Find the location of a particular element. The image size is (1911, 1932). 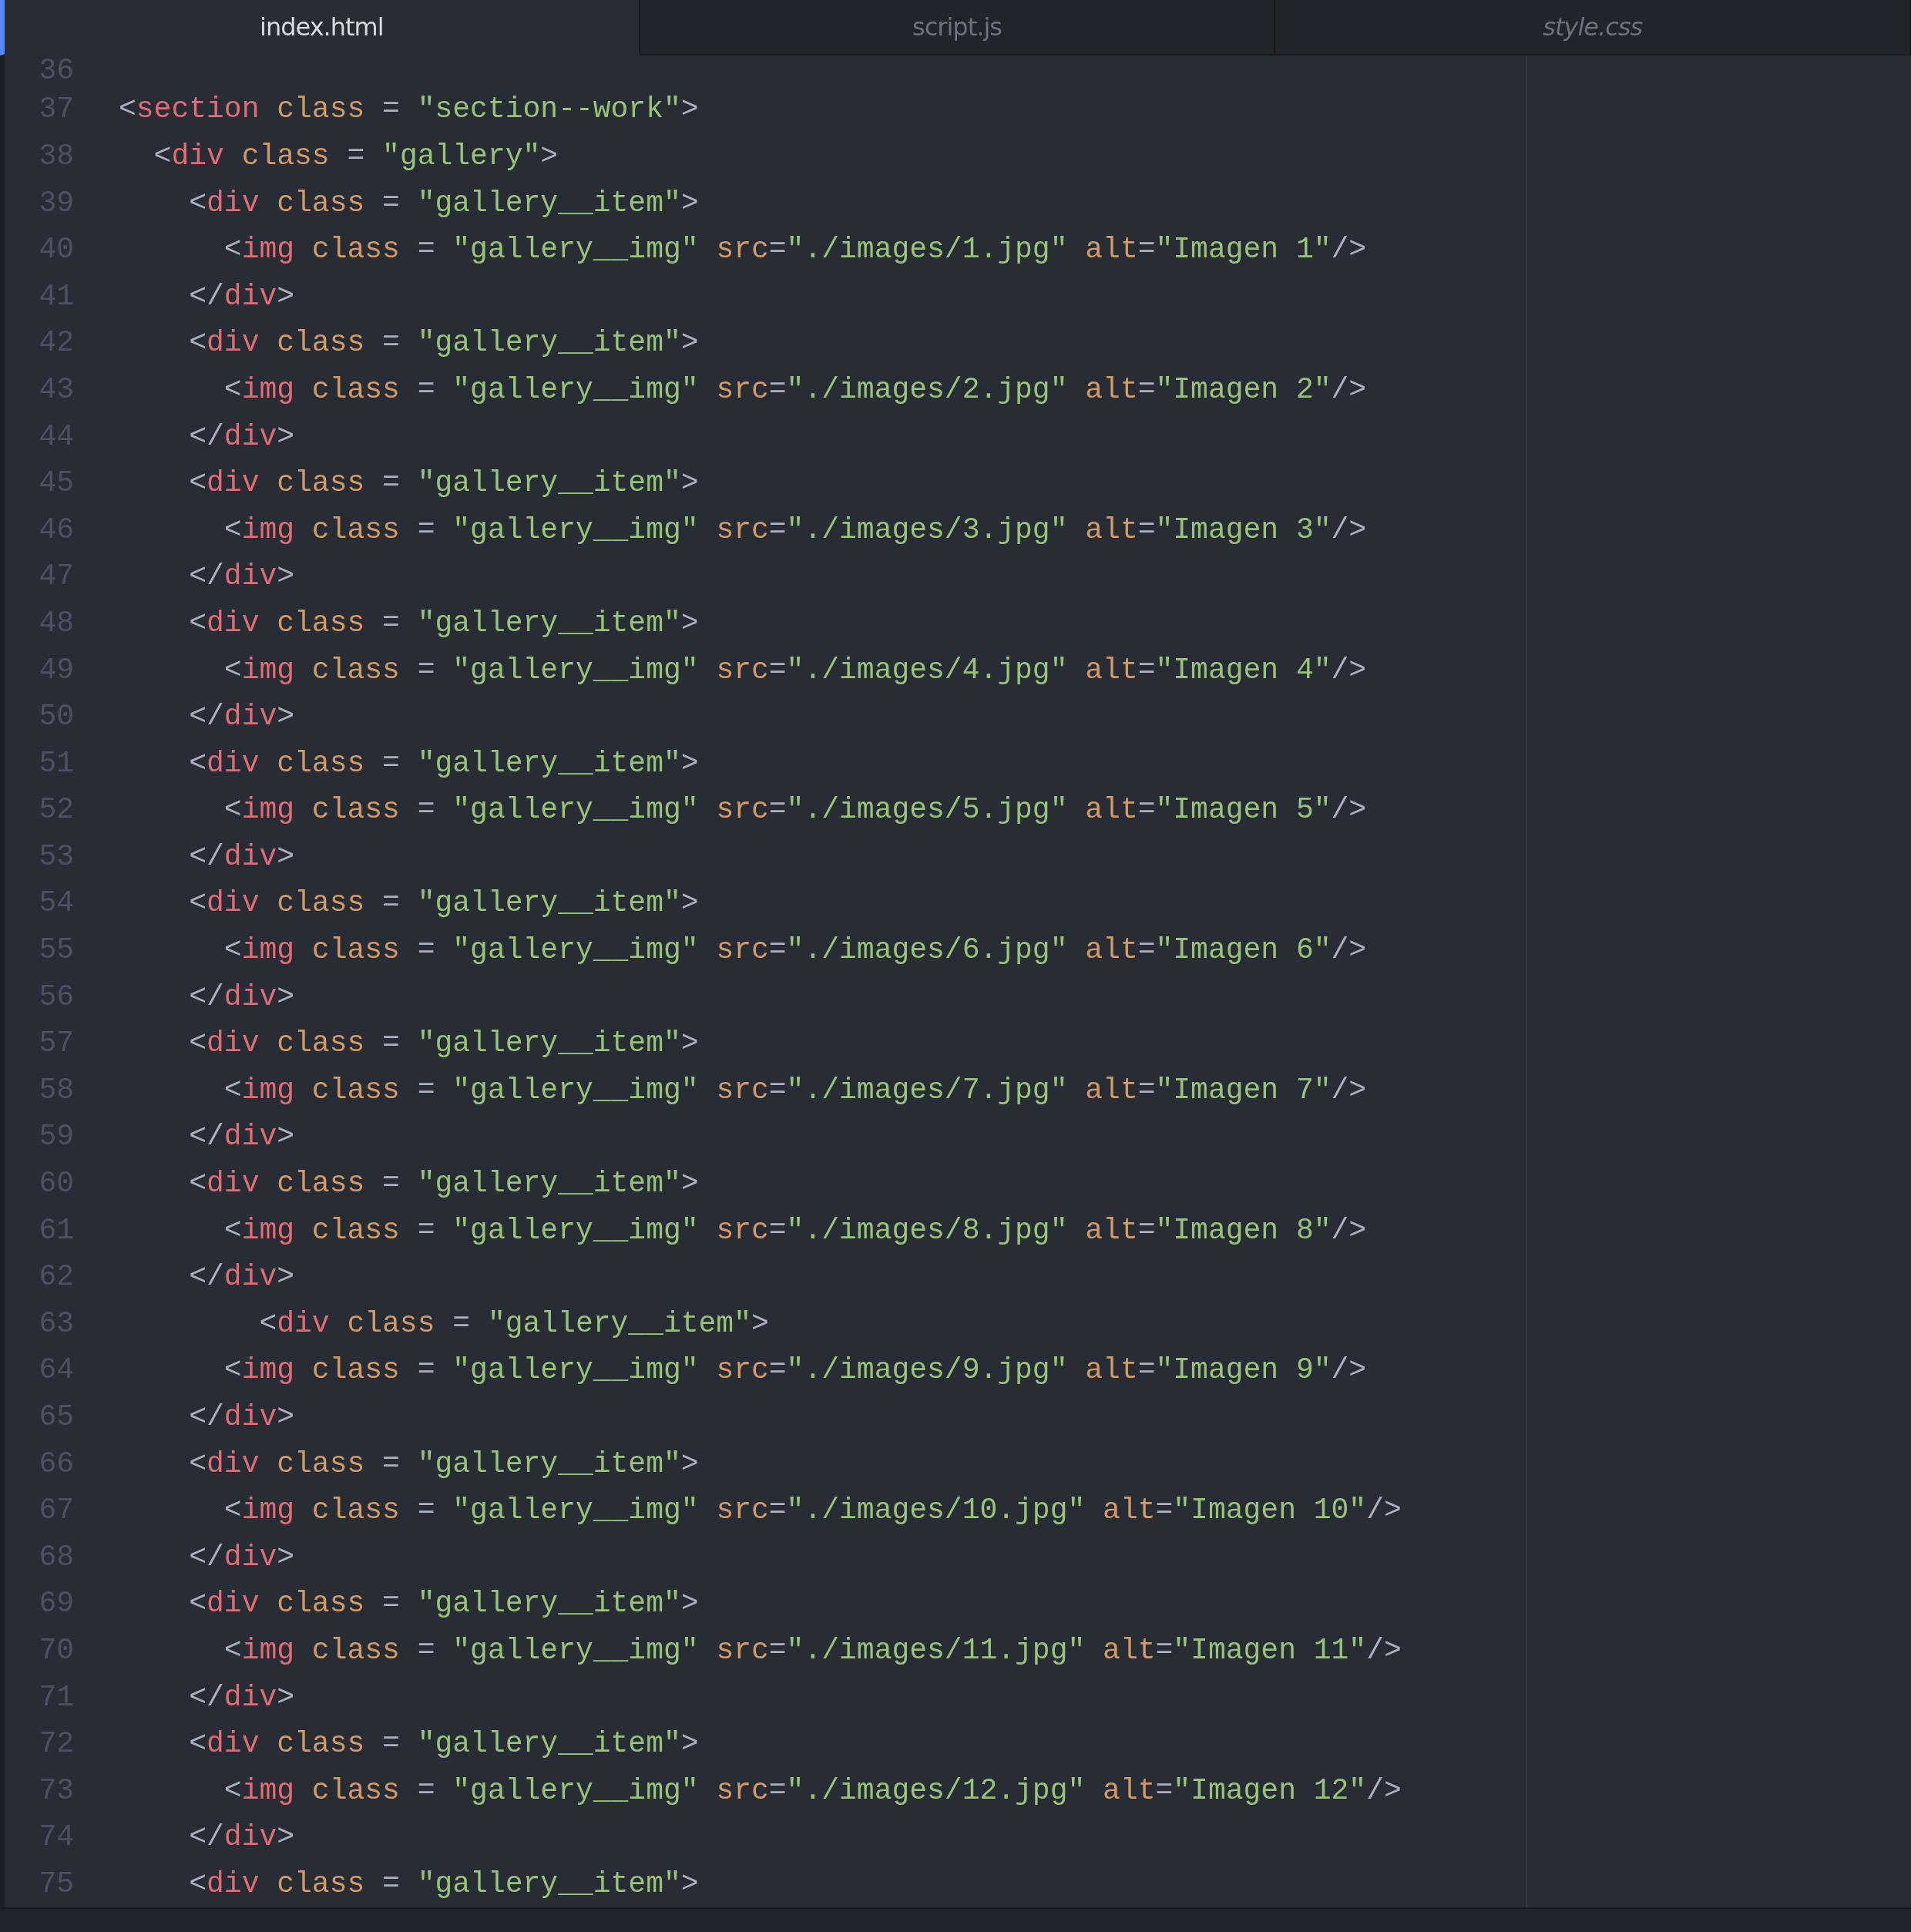

tab: script.js is located at coordinates (958, 28).